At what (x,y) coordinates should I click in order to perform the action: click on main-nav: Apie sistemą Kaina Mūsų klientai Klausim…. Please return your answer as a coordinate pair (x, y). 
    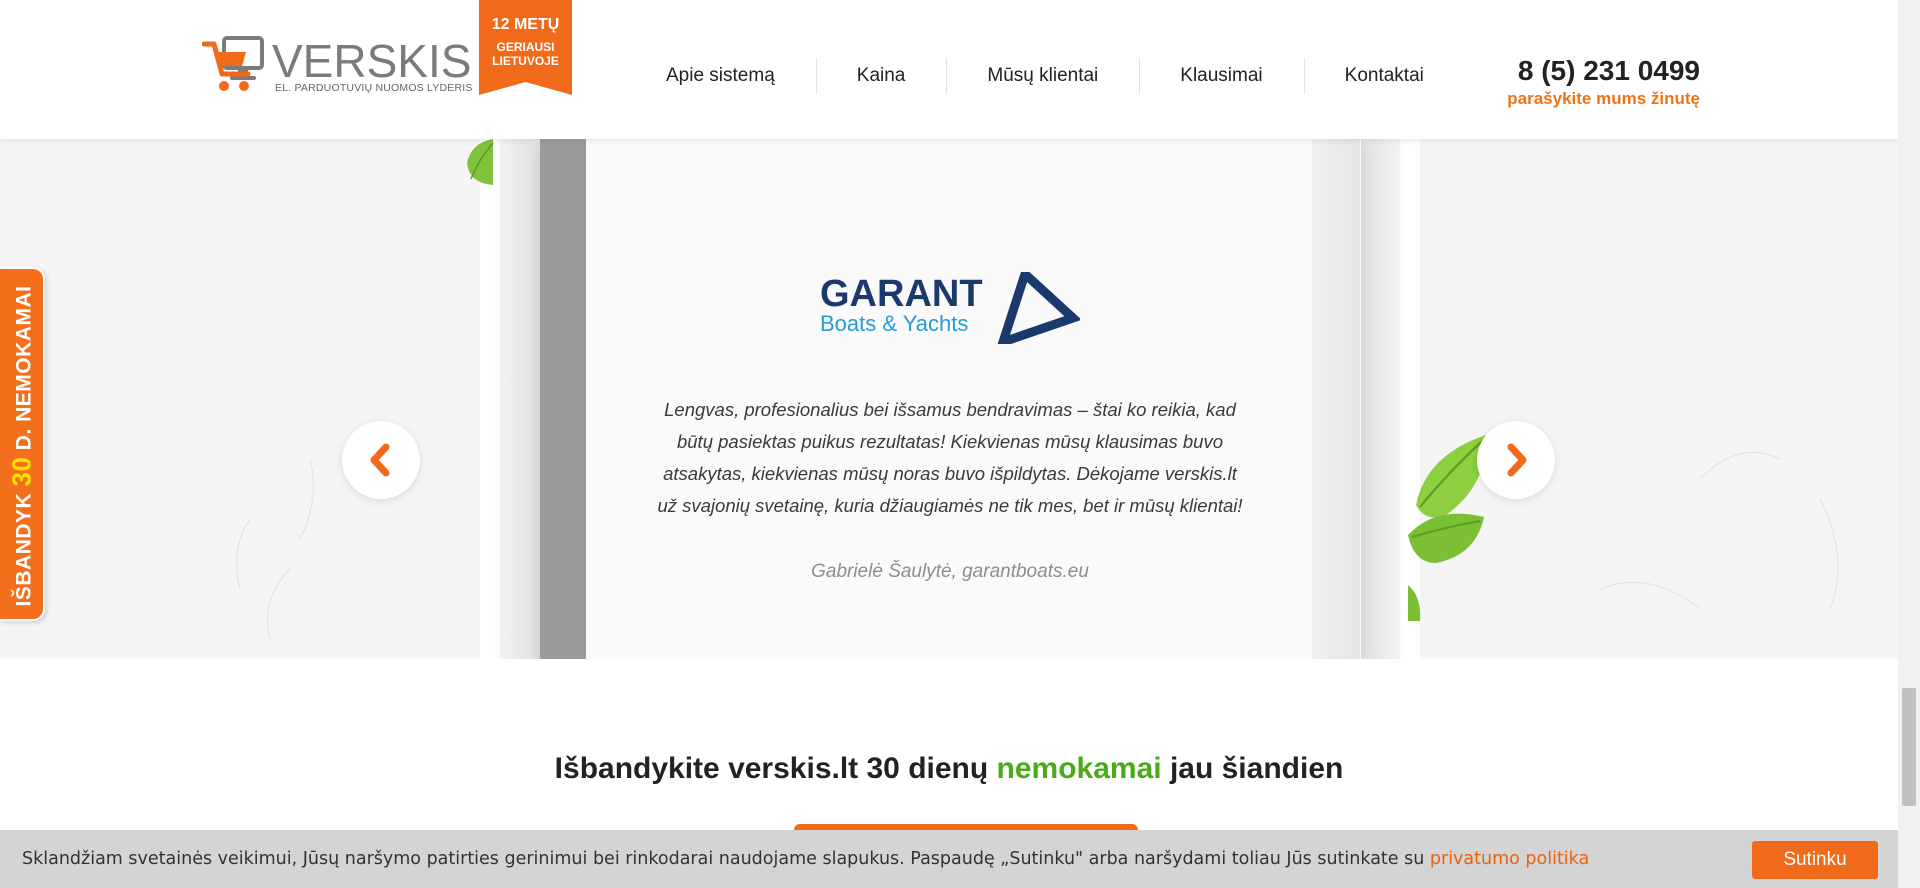
    Looking at the image, I should click on (1045, 76).